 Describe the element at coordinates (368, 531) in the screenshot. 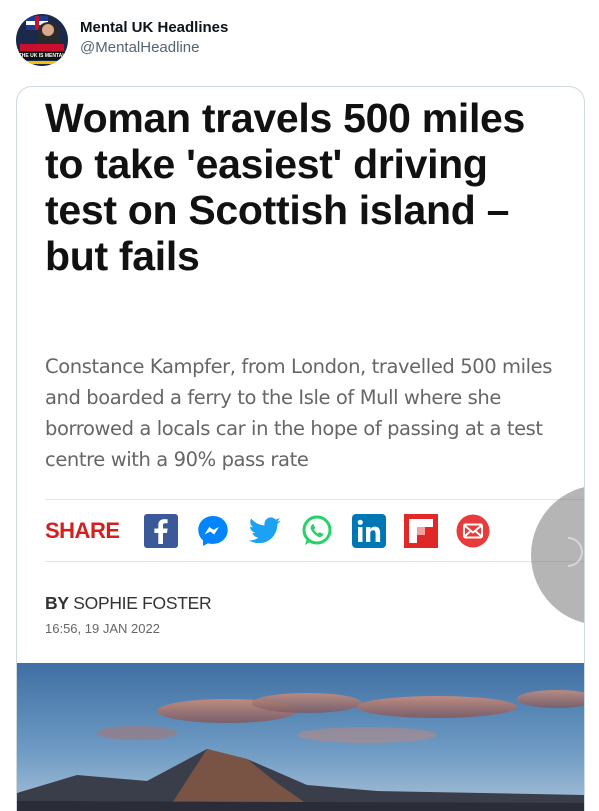

I see `linkedin-icon` at that location.